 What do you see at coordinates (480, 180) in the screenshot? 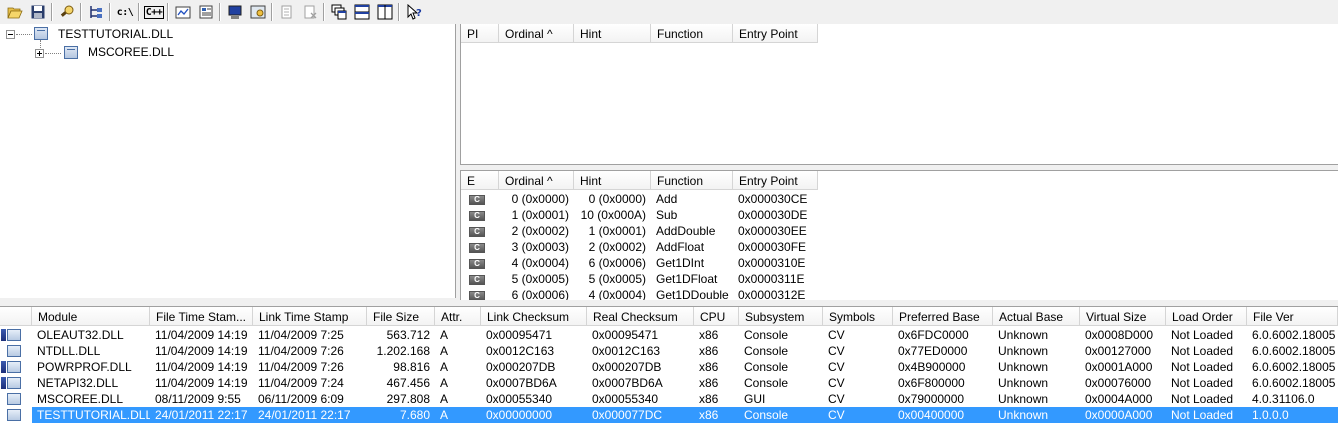
I see `column-header-e: E` at bounding box center [480, 180].